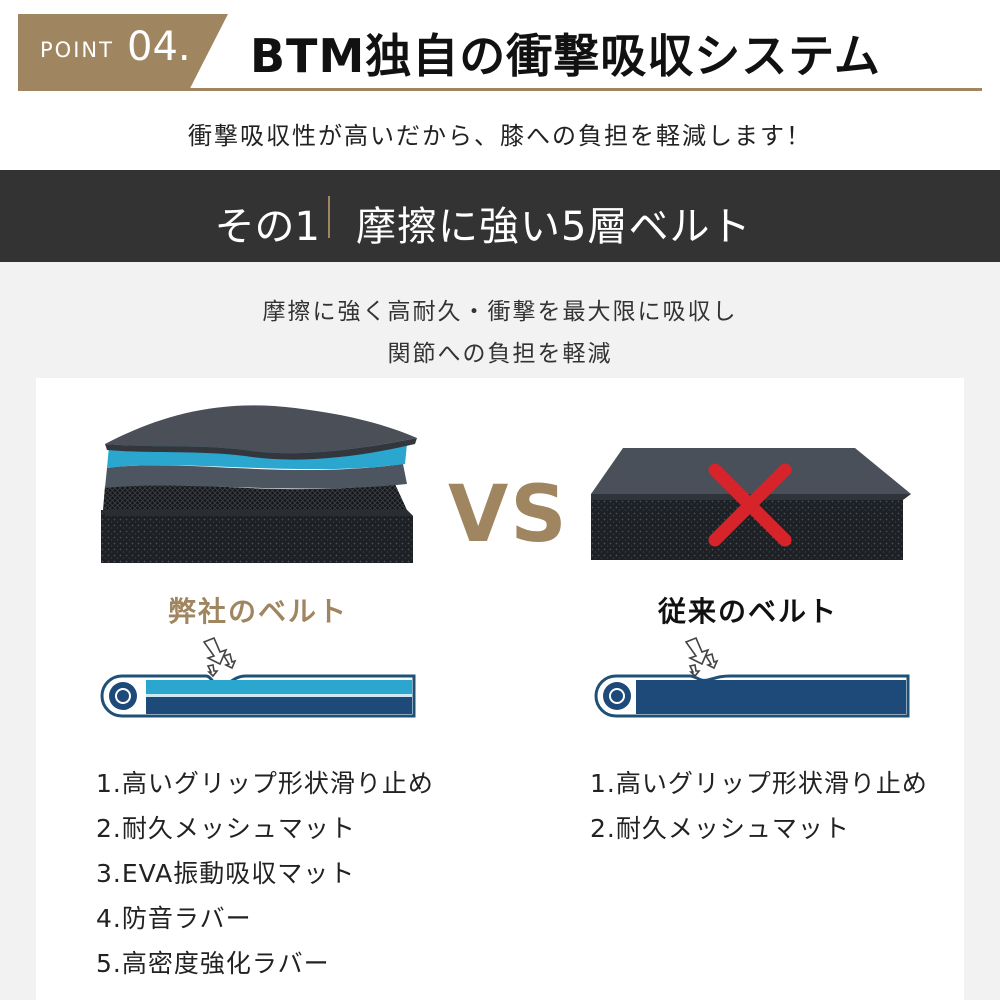  Describe the element at coordinates (267, 227) in the screenshot. I see `section-number: その1` at that location.